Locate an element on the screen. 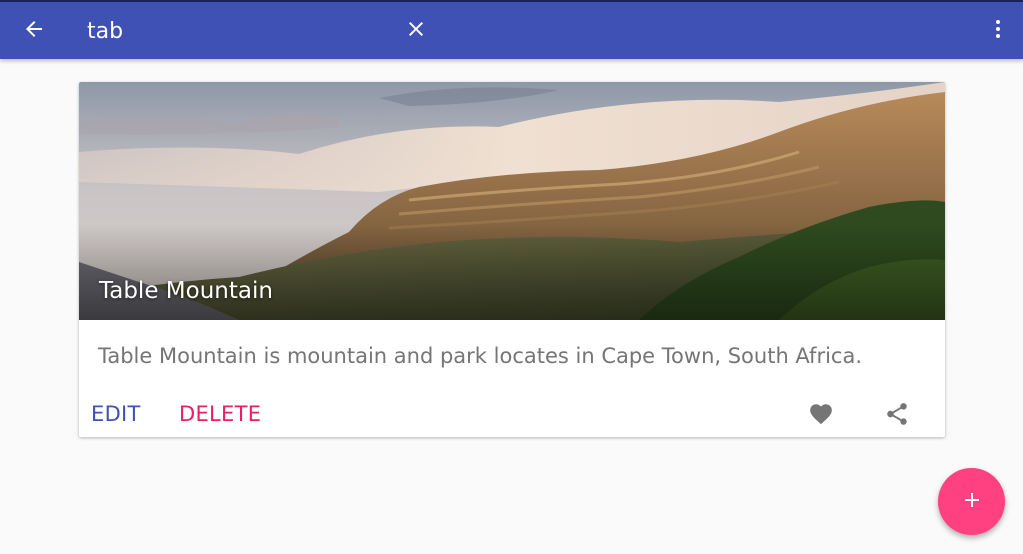  add-fab-button is located at coordinates (971, 501).